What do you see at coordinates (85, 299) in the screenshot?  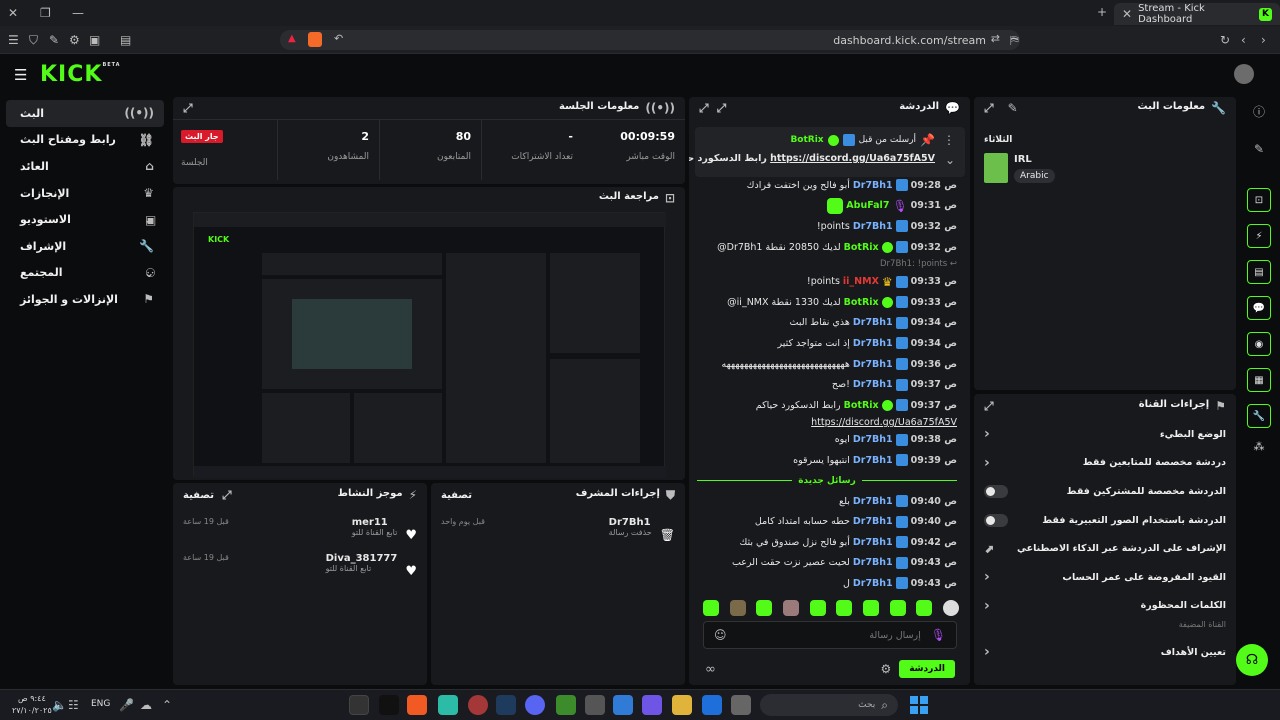 I see `nav-item-drops: الإنزالات و الجوائز ⚑` at bounding box center [85, 299].